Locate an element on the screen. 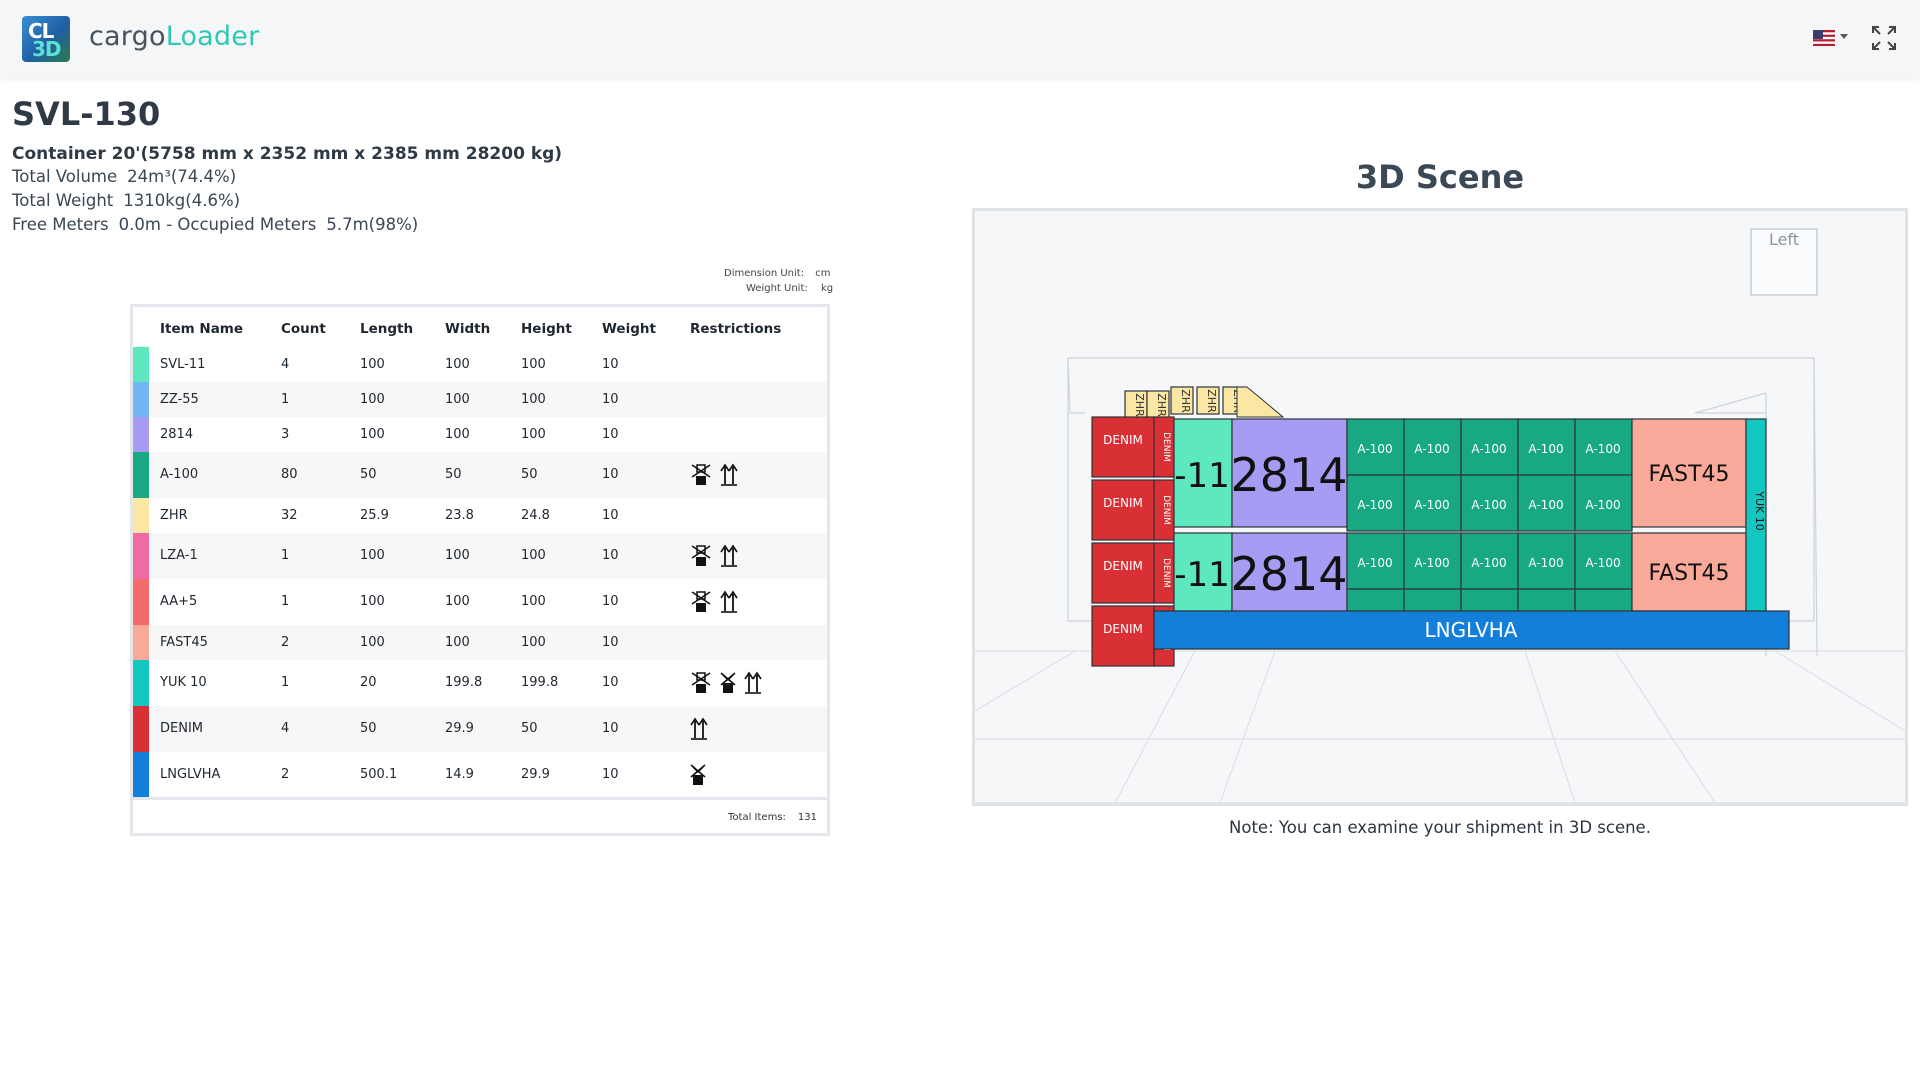 The height and width of the screenshot is (1080, 1920). table-row: YUK 10 1 20 199.8 199.8 10 is located at coordinates (480, 683).